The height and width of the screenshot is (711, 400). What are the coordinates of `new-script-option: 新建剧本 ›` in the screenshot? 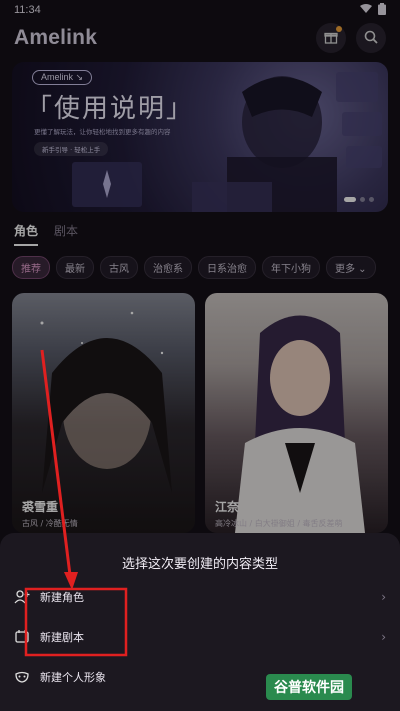 It's located at (200, 637).